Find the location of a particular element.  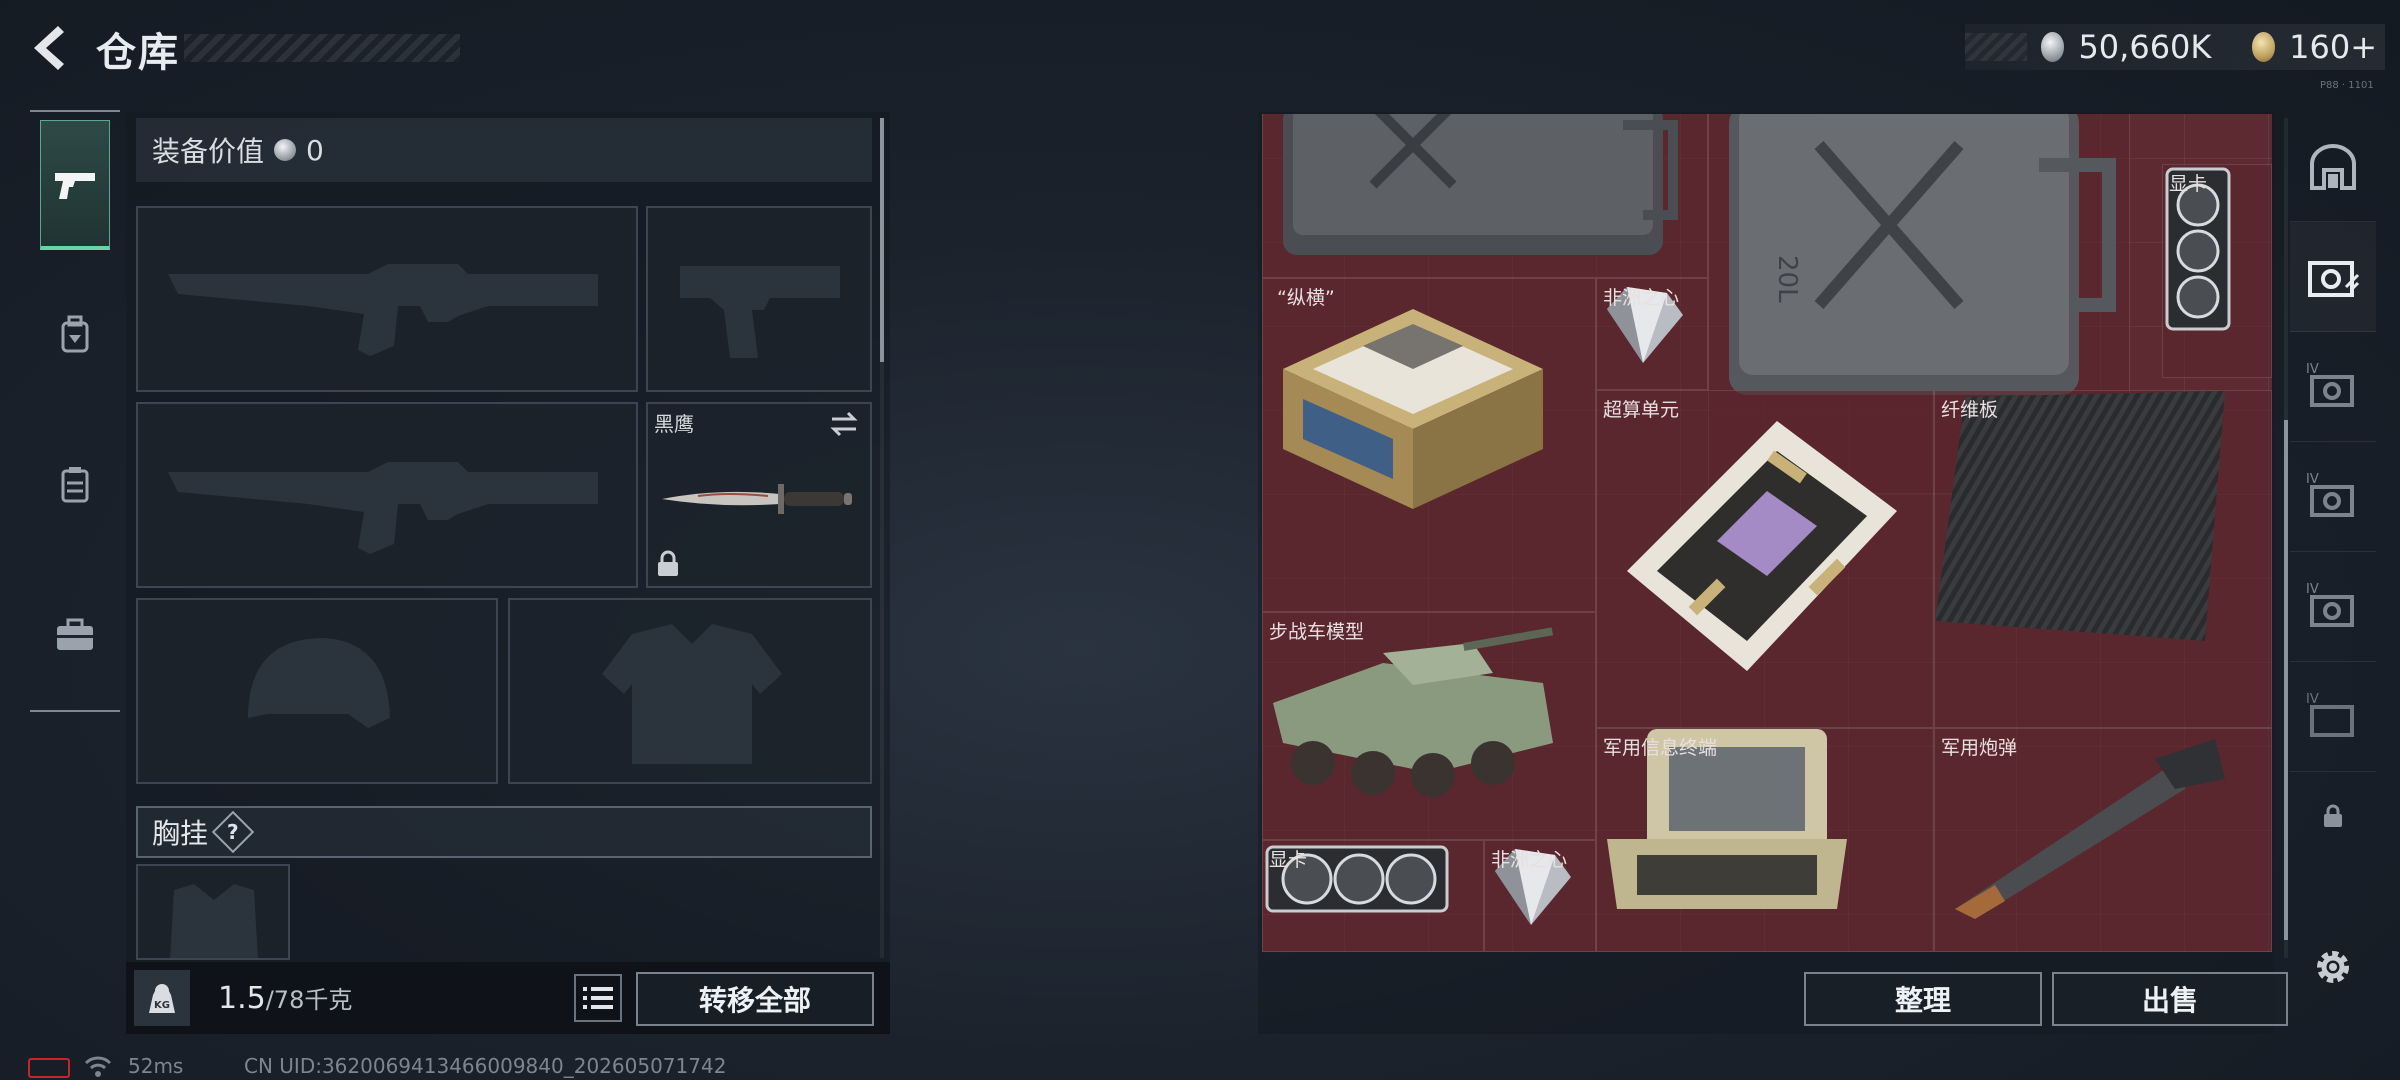

vest-icon is located at coordinates (75, 485).